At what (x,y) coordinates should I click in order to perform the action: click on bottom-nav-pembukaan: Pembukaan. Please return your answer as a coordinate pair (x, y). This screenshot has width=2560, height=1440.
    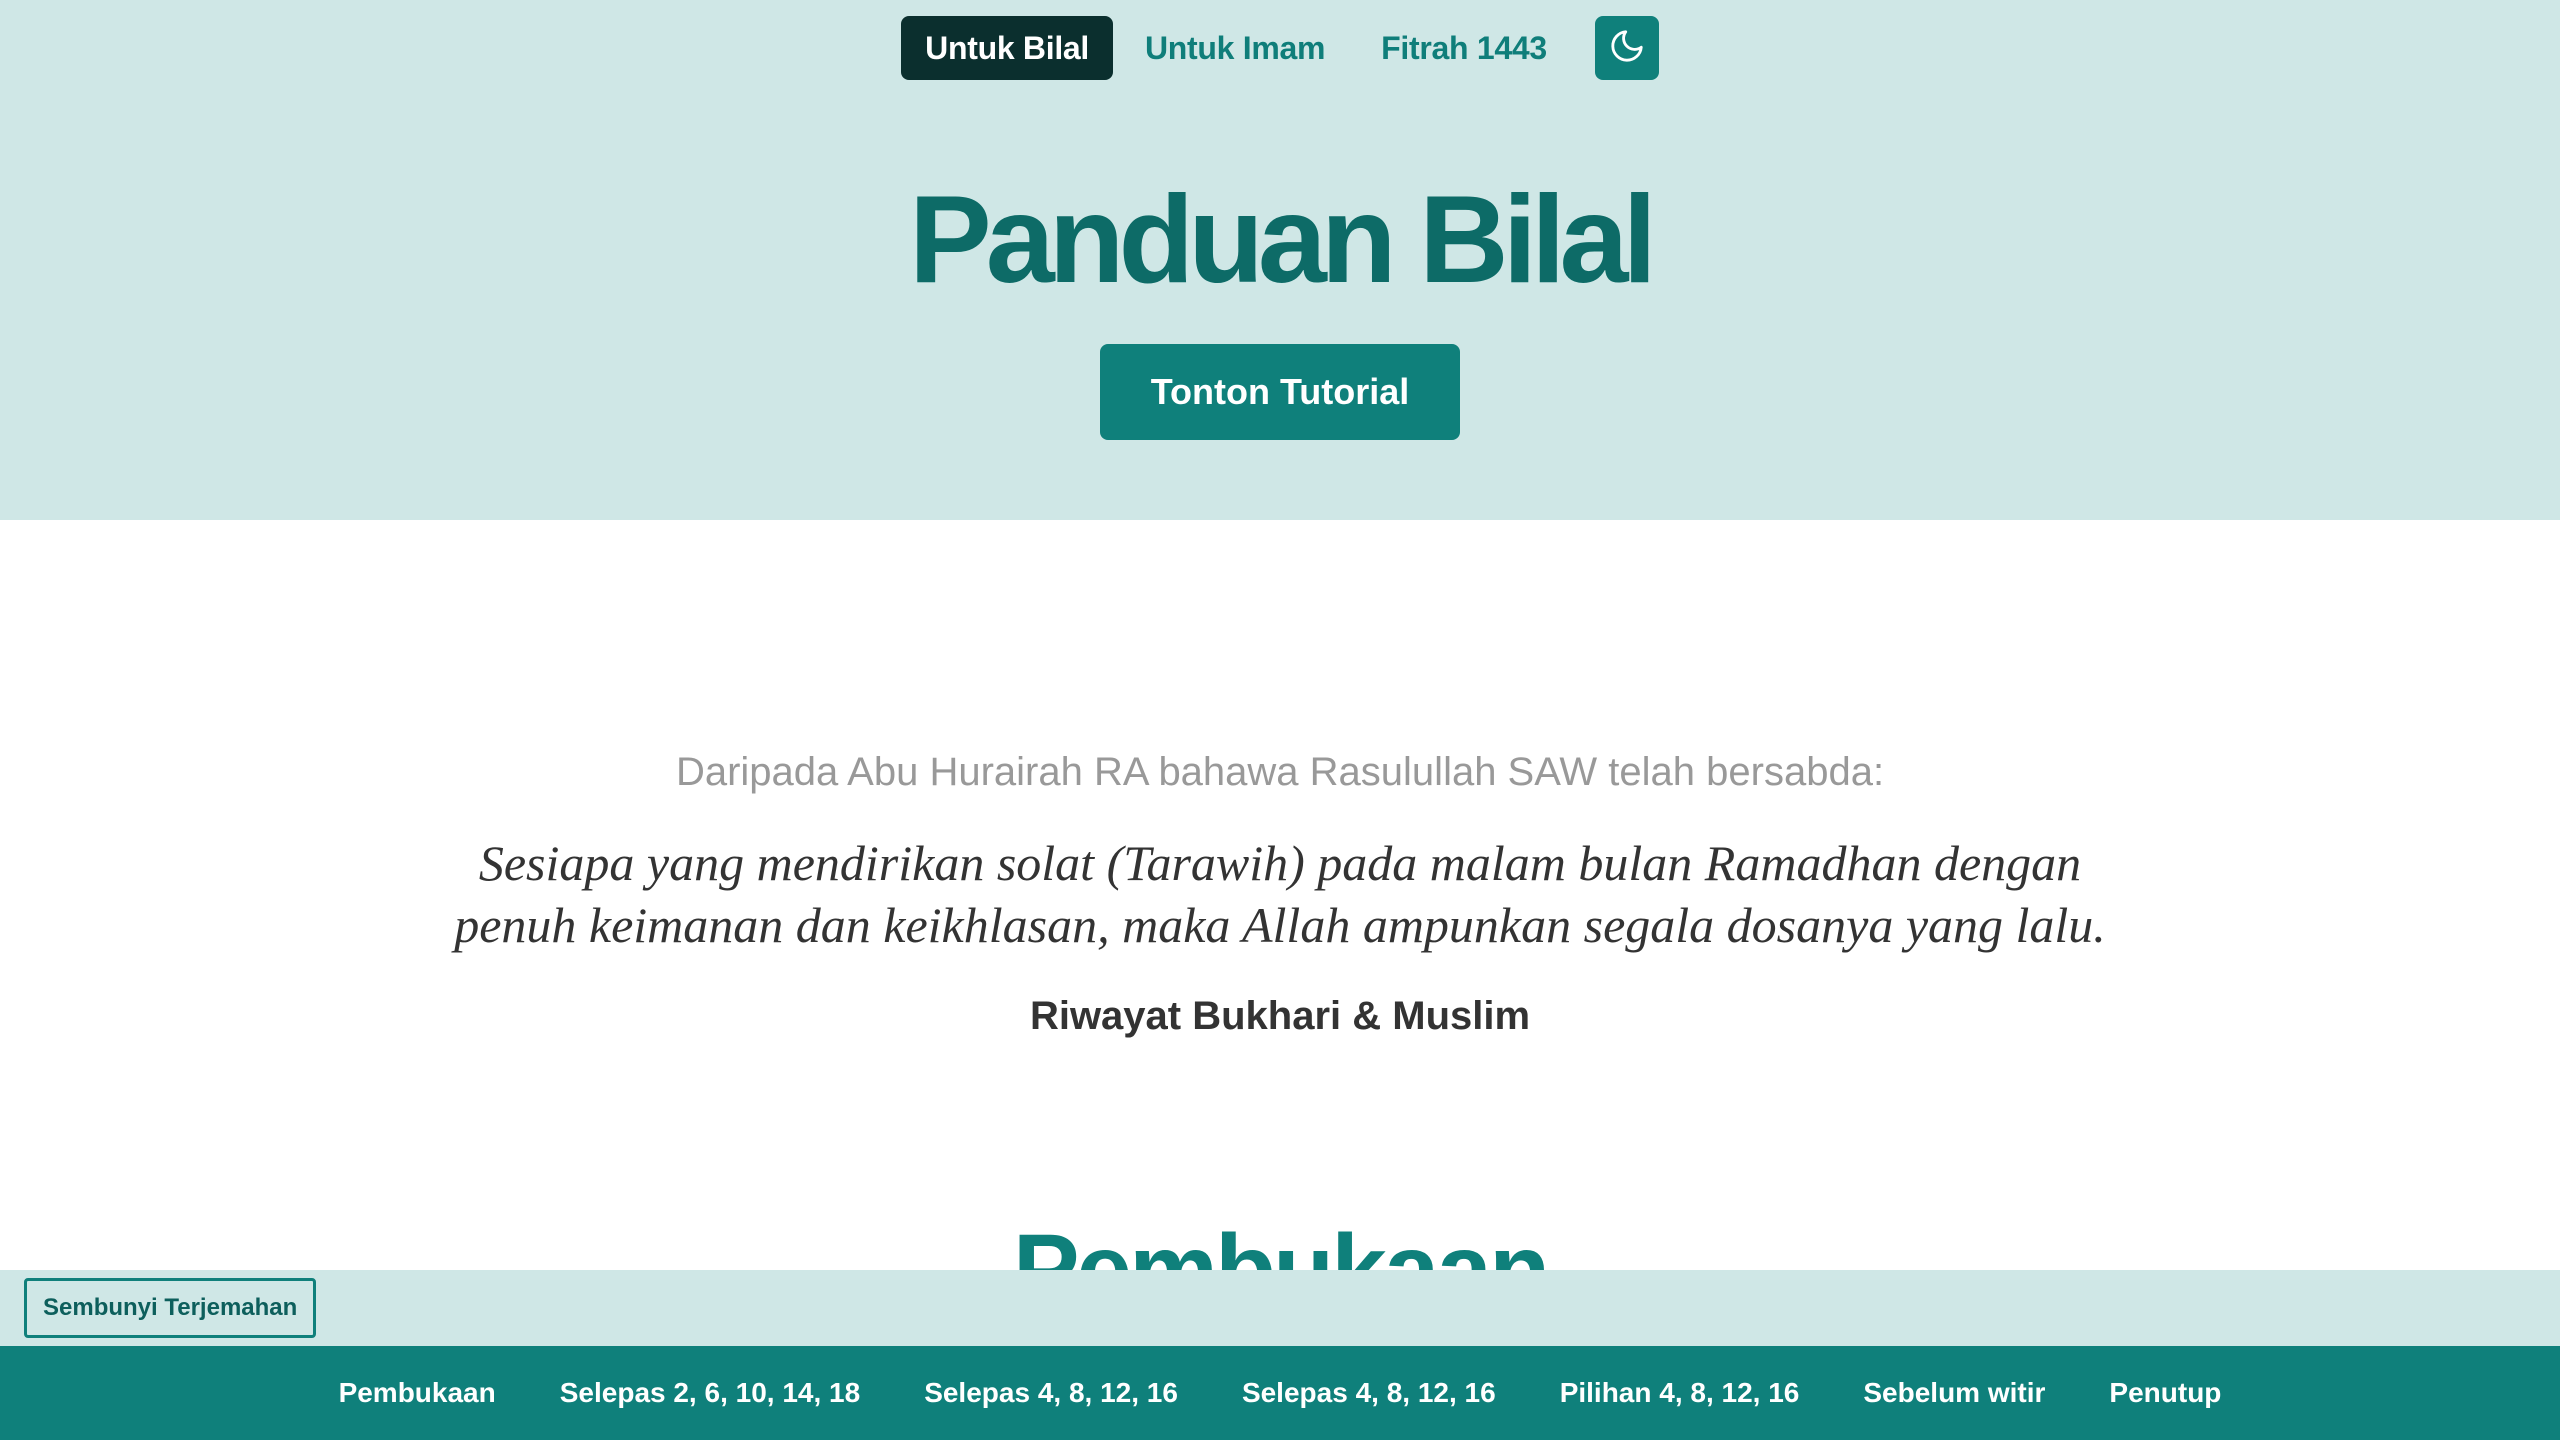
    Looking at the image, I should click on (417, 1393).